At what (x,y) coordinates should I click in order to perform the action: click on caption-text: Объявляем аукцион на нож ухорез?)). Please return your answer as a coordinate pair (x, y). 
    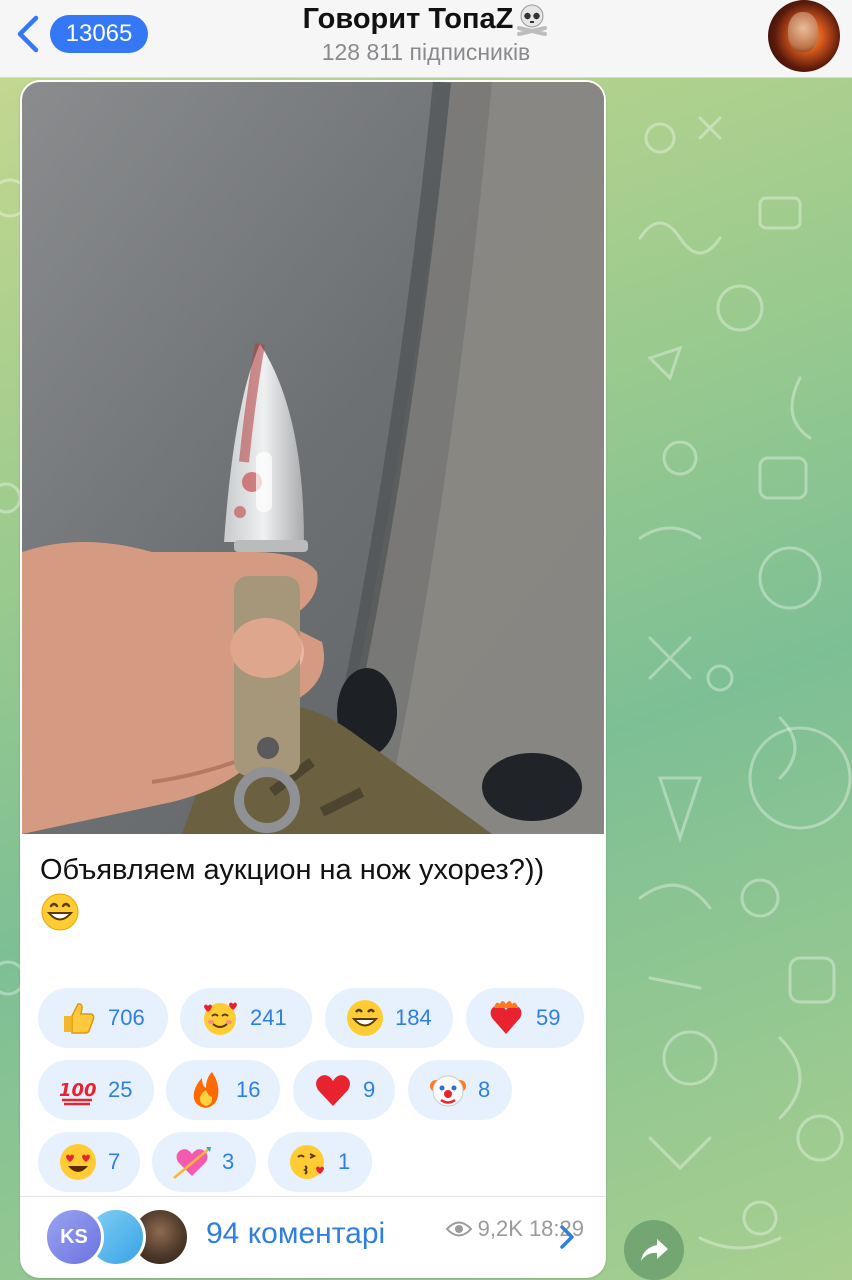
    Looking at the image, I should click on (292, 870).